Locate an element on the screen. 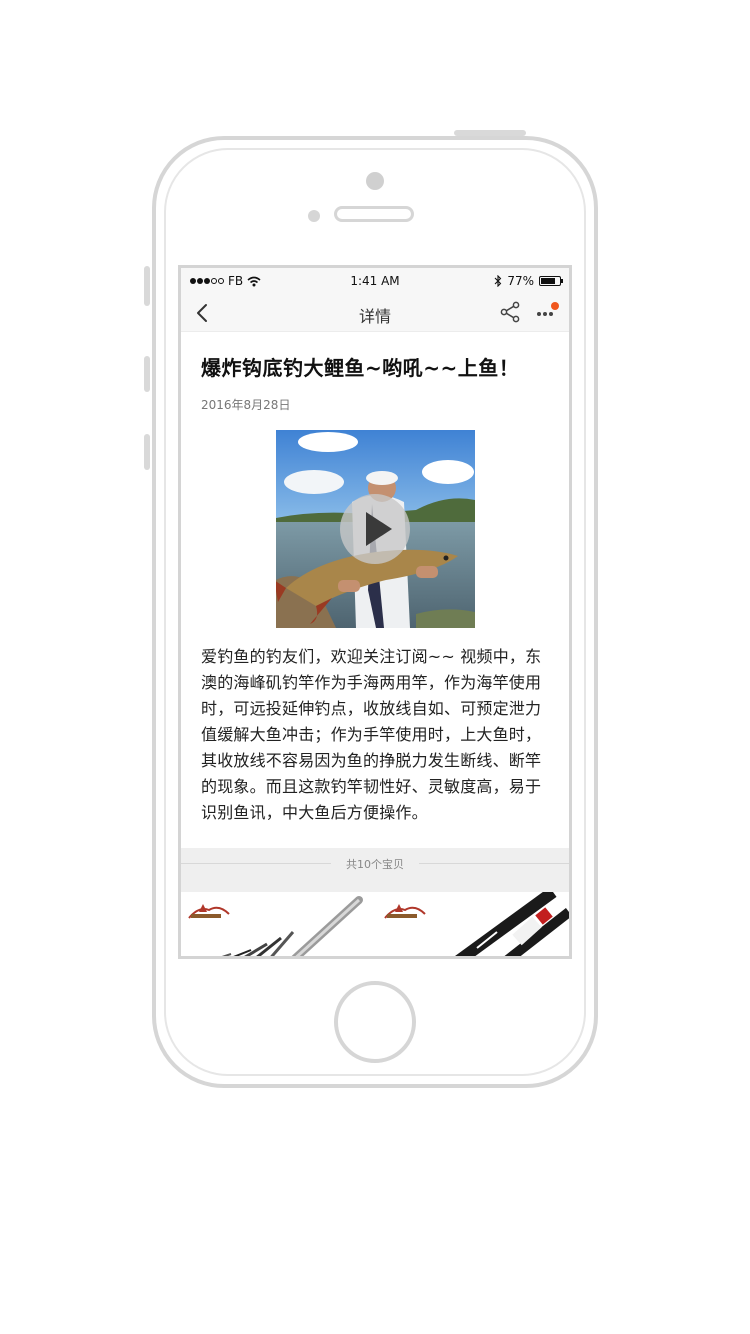  share-icon is located at coordinates (510, 312).